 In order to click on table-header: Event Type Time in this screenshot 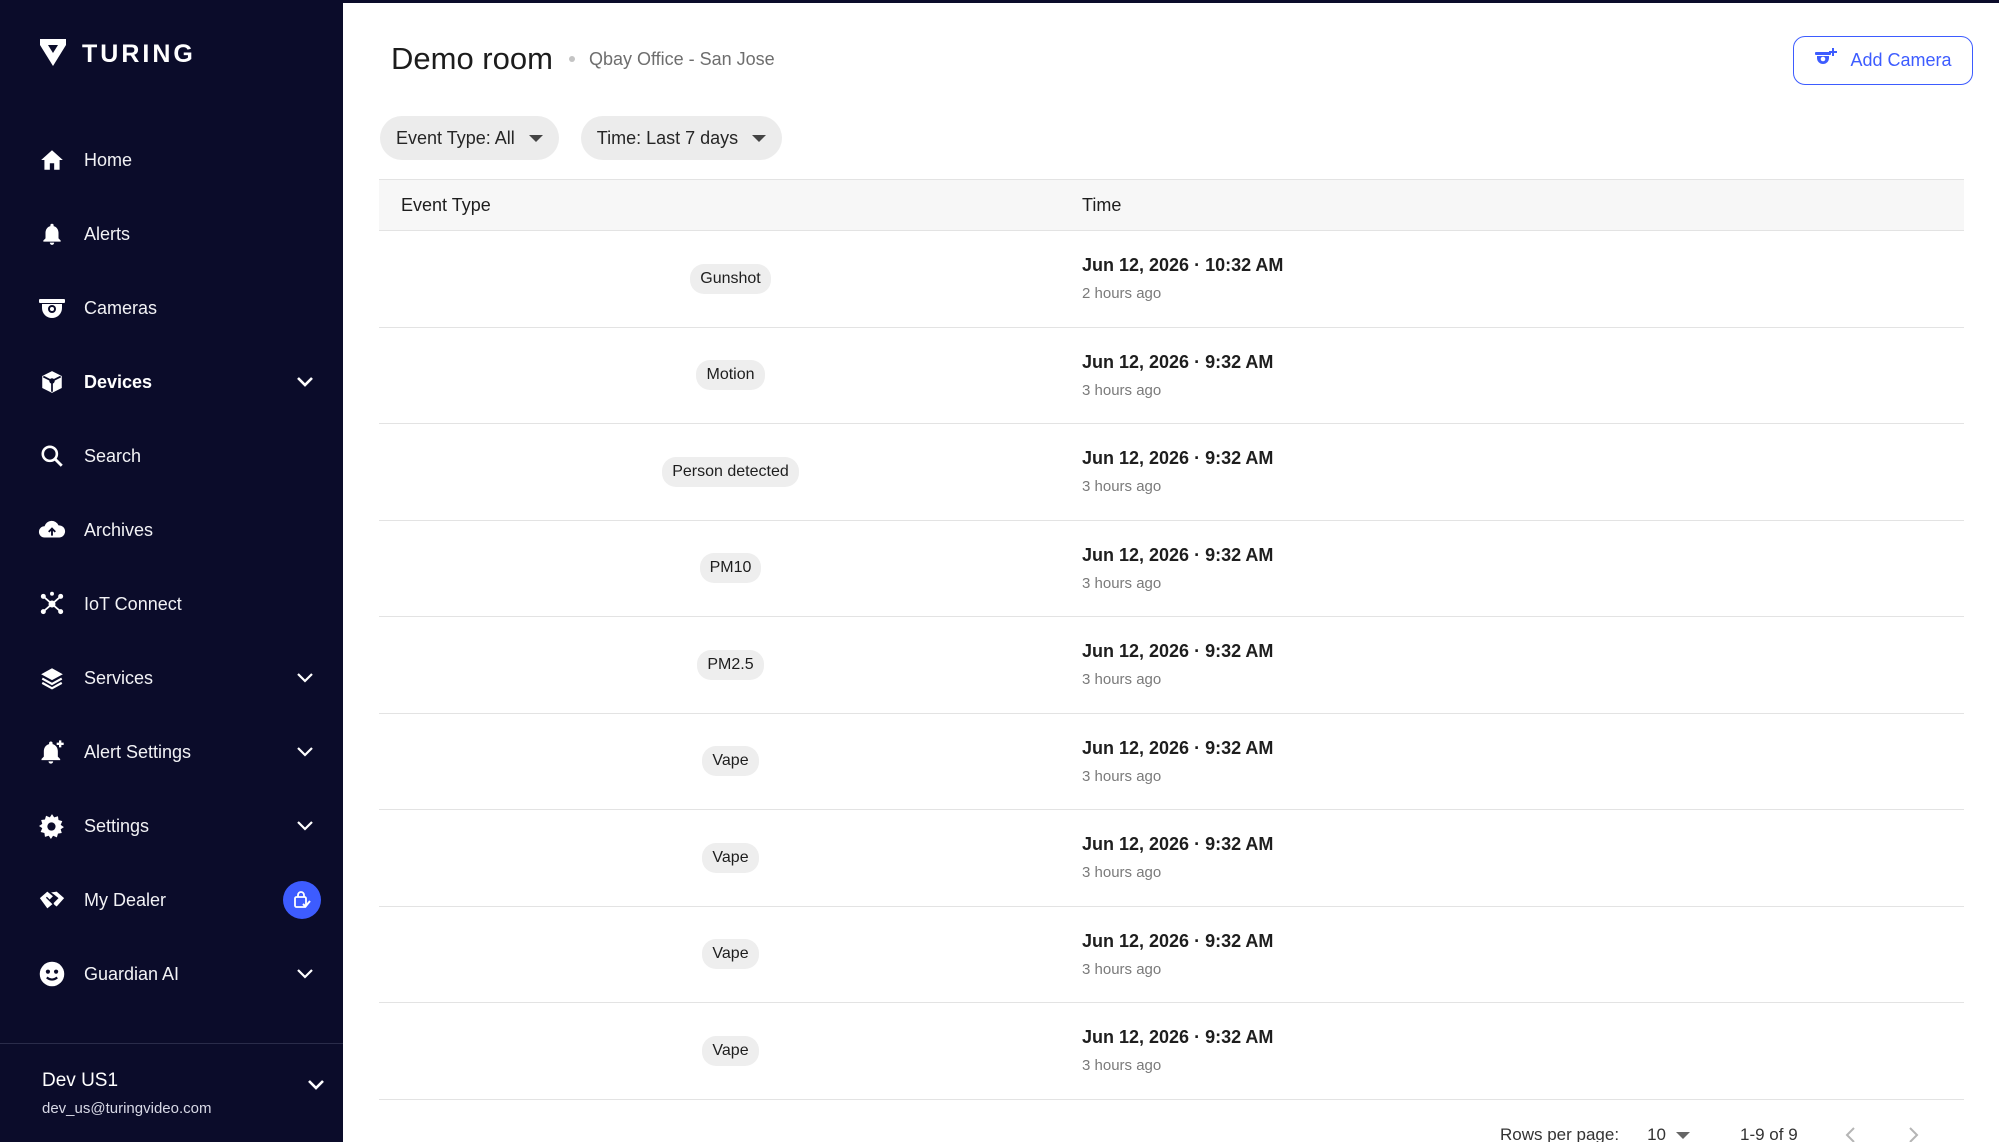, I will do `click(1171, 205)`.